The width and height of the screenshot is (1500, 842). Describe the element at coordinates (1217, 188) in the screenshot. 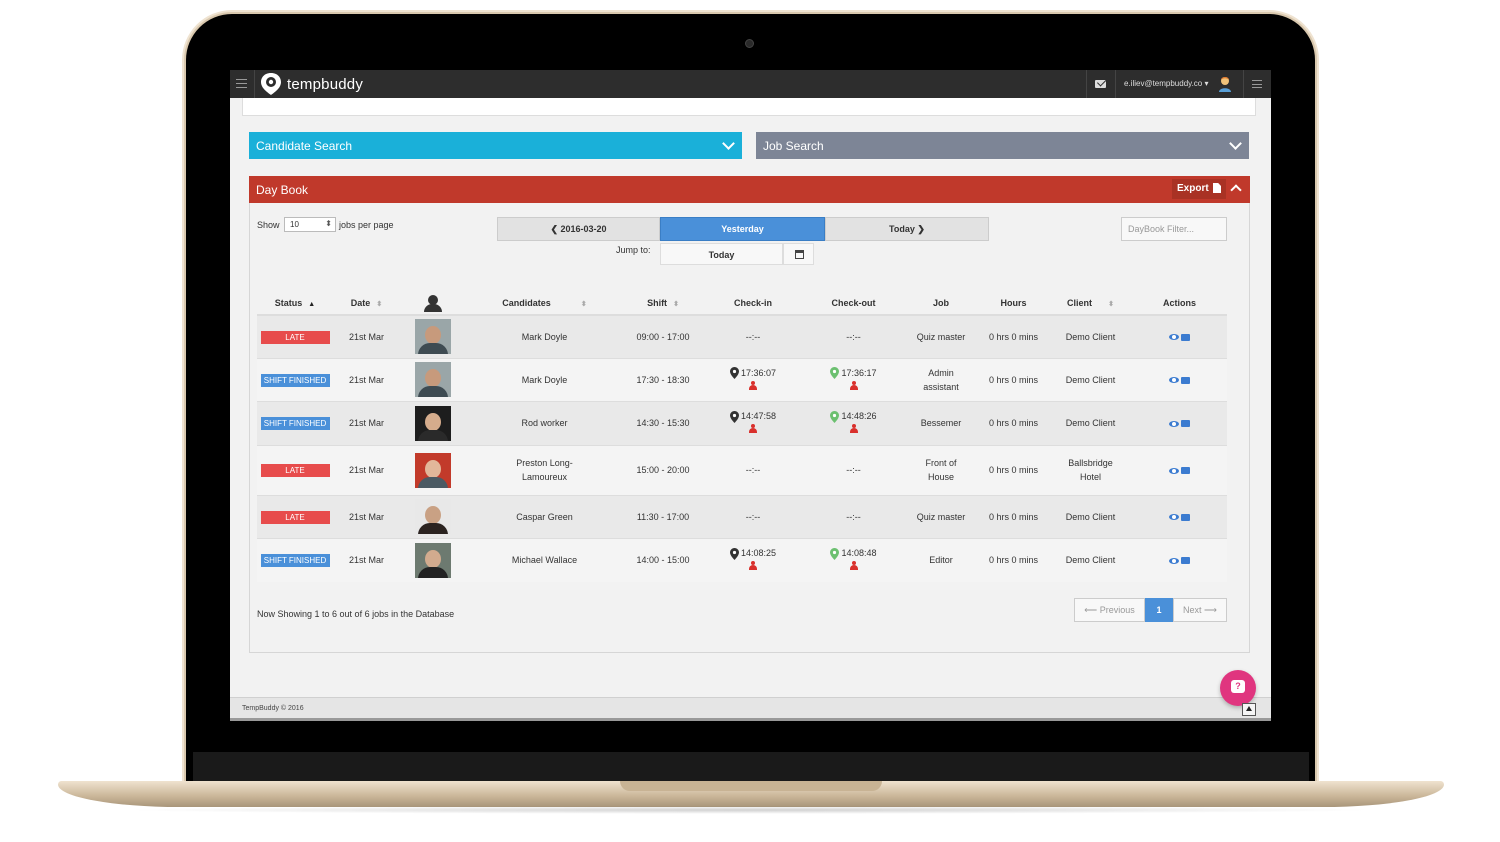

I see `file-icon` at that location.